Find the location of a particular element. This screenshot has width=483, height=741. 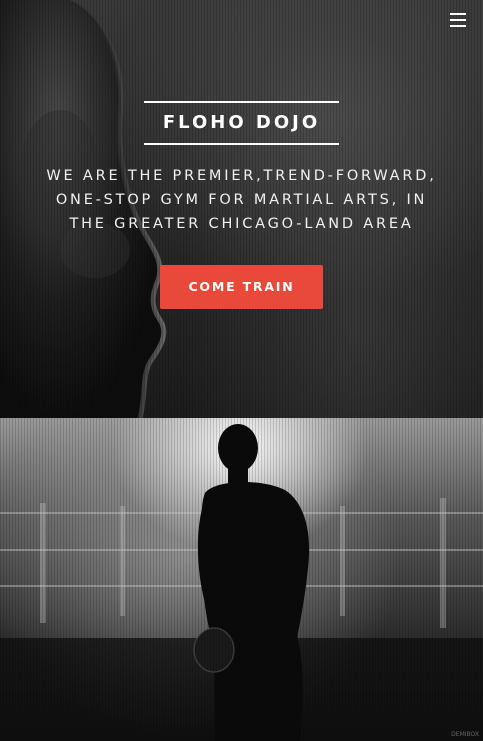

brand-title: FLOHO DOJO is located at coordinates (241, 123).